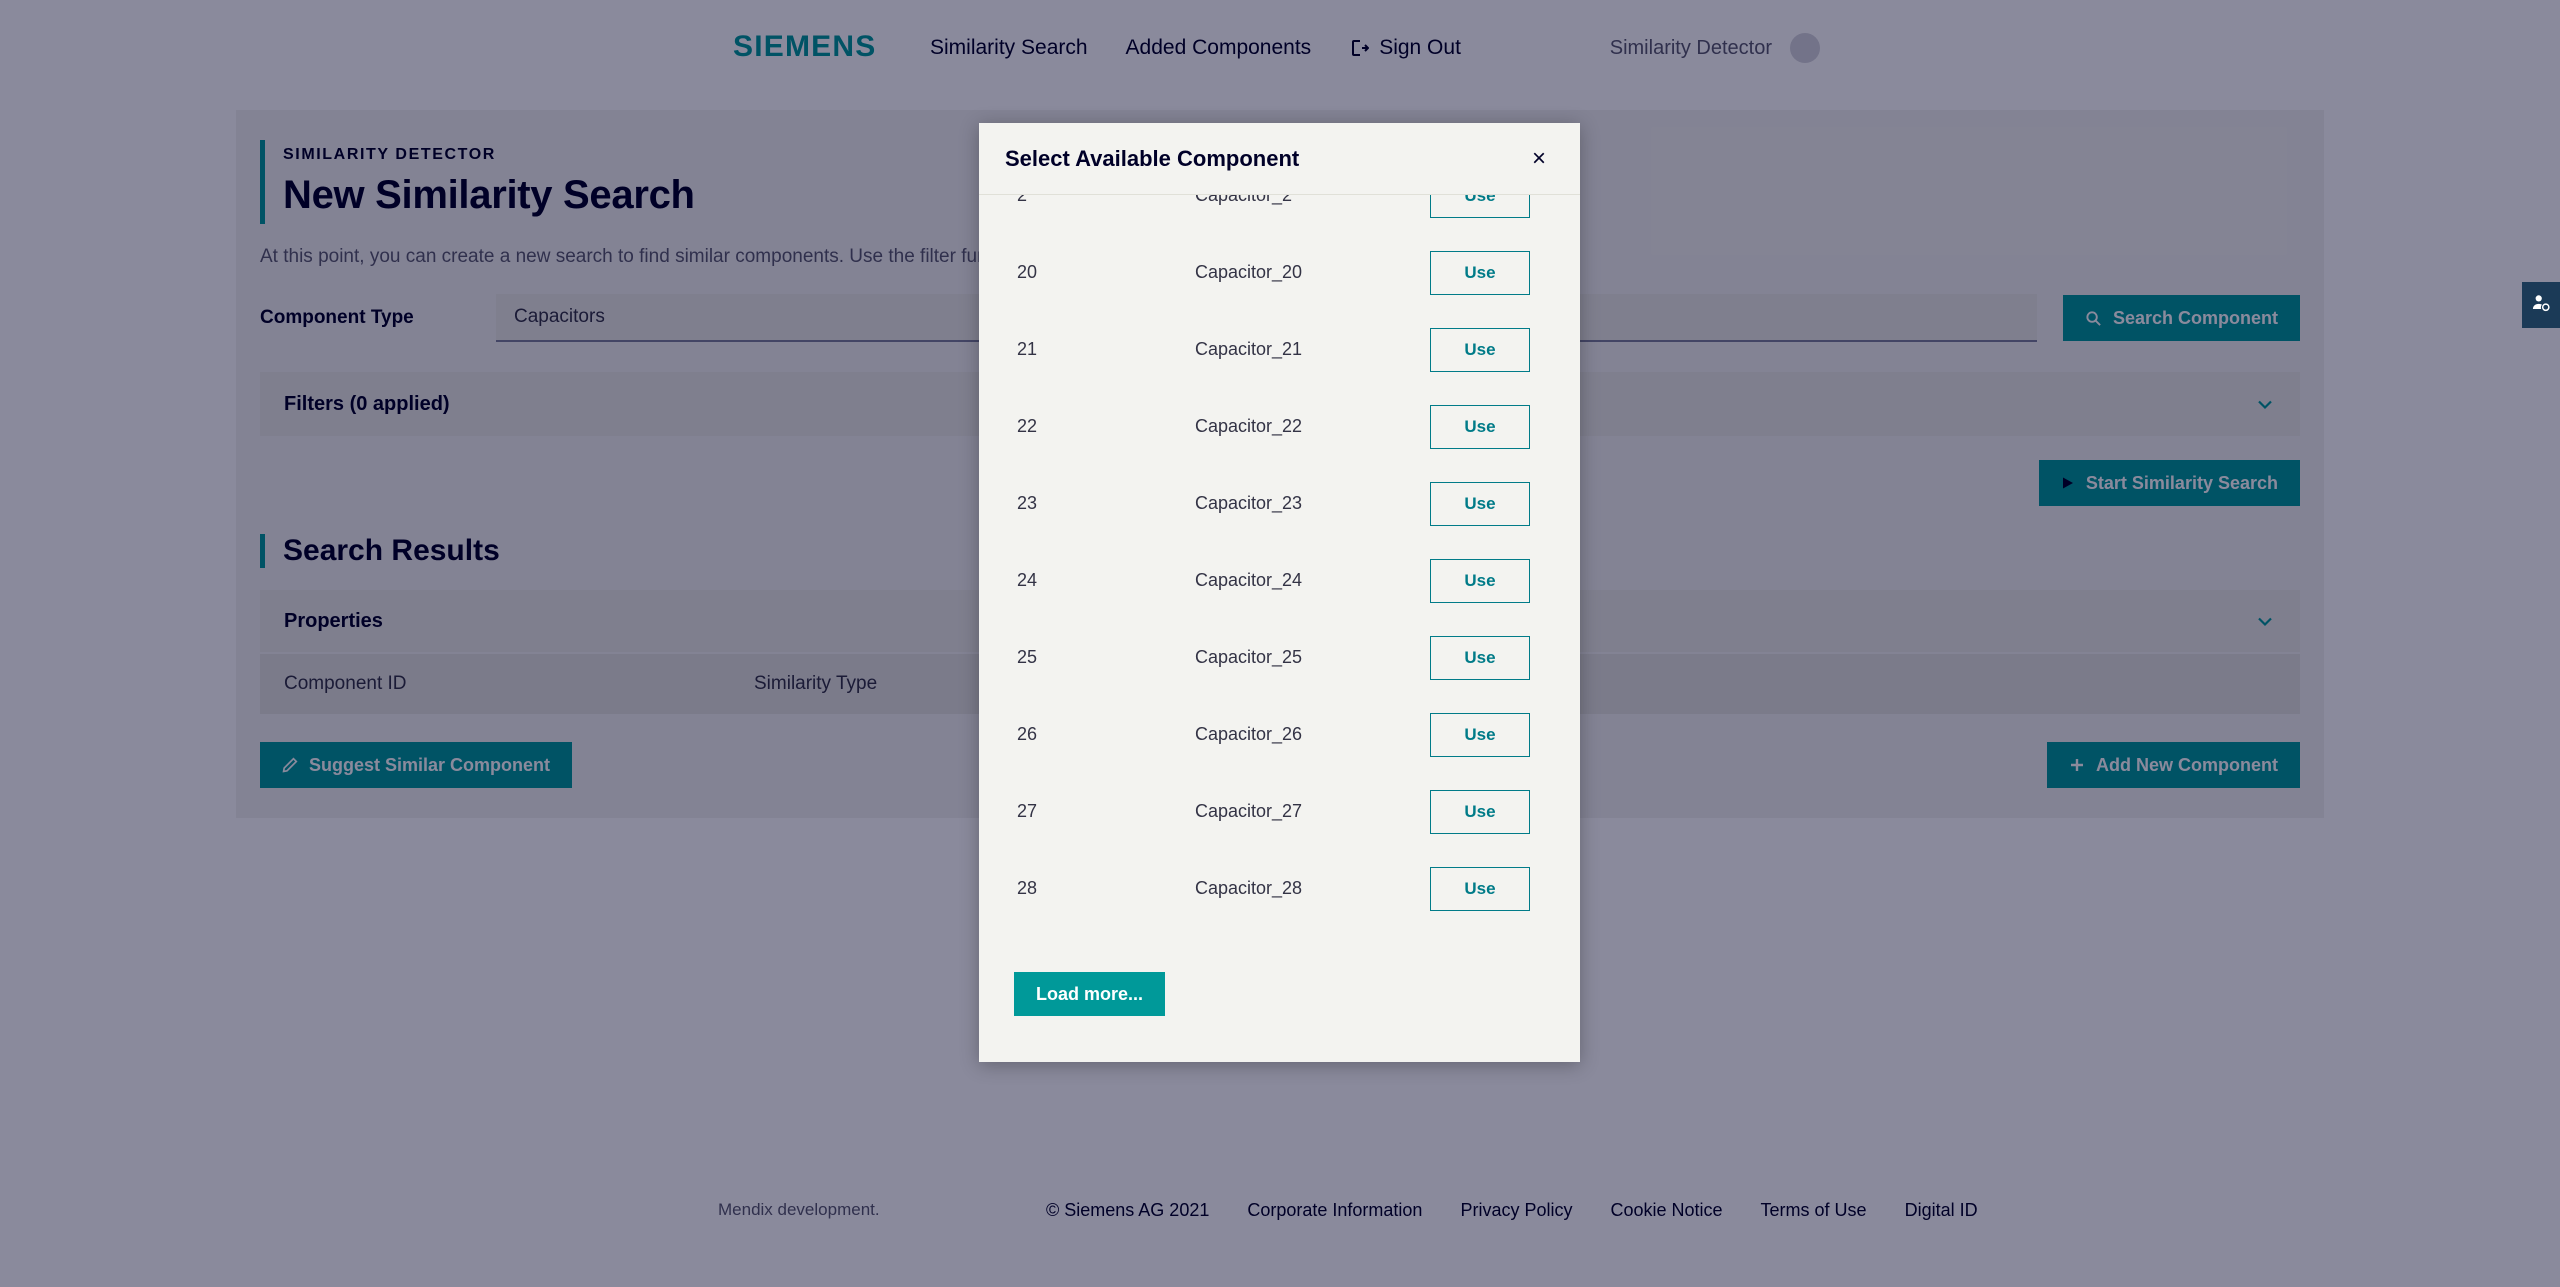 The width and height of the screenshot is (2560, 1287). What do you see at coordinates (2093, 318) in the screenshot?
I see `search-icon` at bounding box center [2093, 318].